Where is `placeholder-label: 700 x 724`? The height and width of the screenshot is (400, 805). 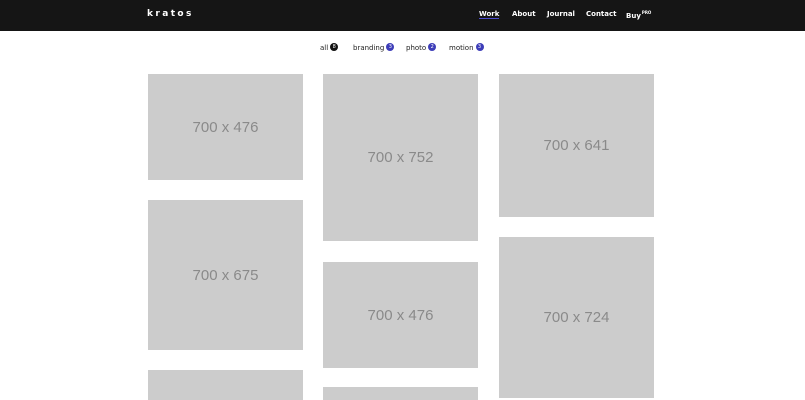 placeholder-label: 700 x 724 is located at coordinates (576, 317).